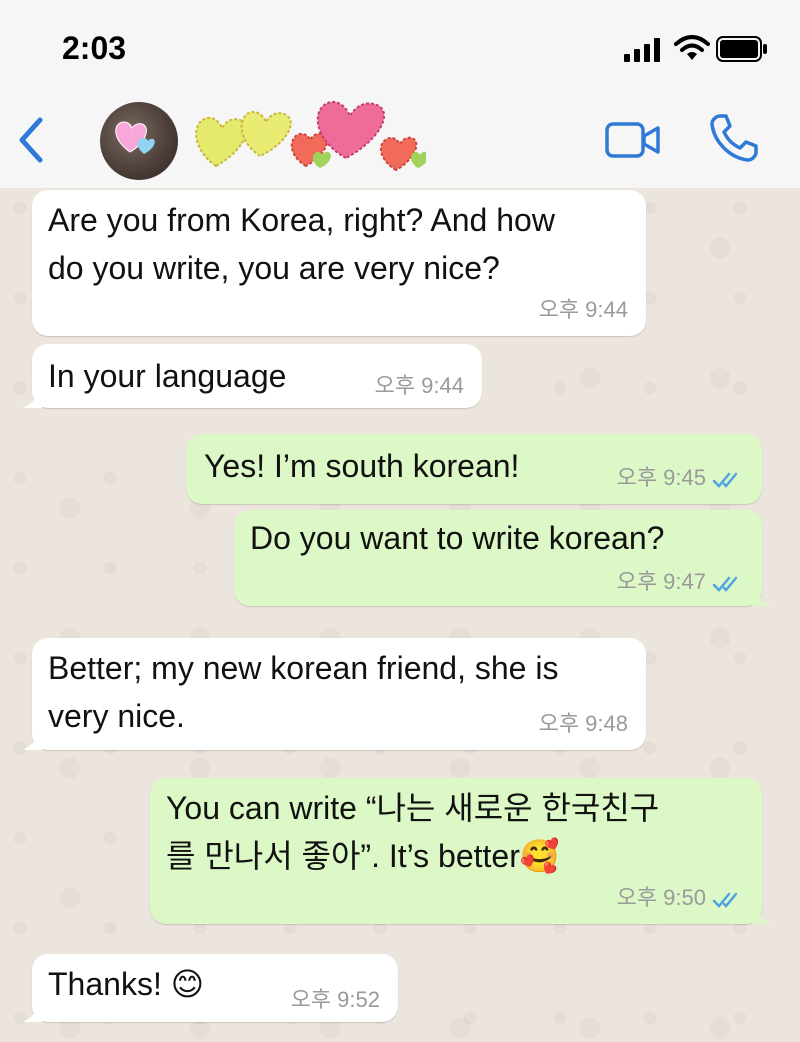 The height and width of the screenshot is (1042, 800). I want to click on message-bubble-outgoing: Yes! I’m south korean! 오후 9:45, so click(474, 469).